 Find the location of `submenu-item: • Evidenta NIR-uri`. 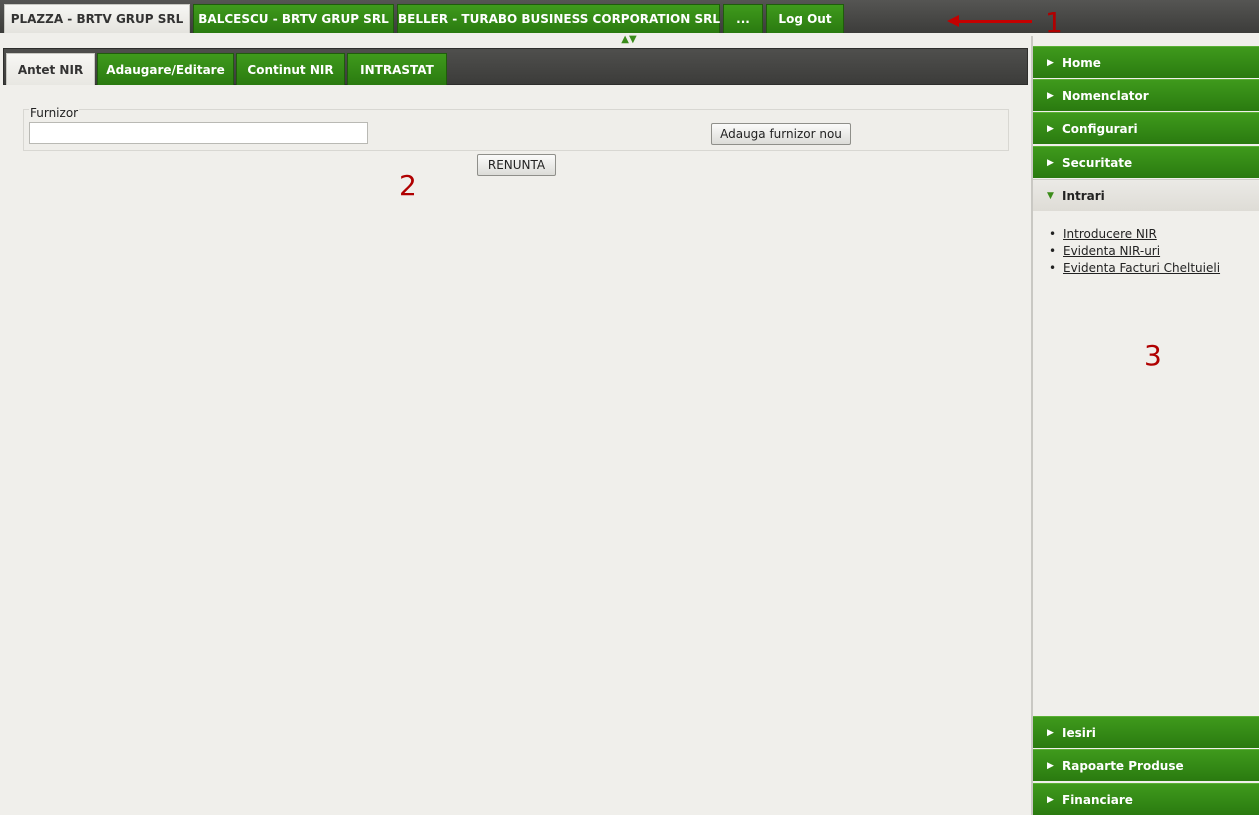

submenu-item: • Evidenta NIR-uri is located at coordinates (1105, 251).